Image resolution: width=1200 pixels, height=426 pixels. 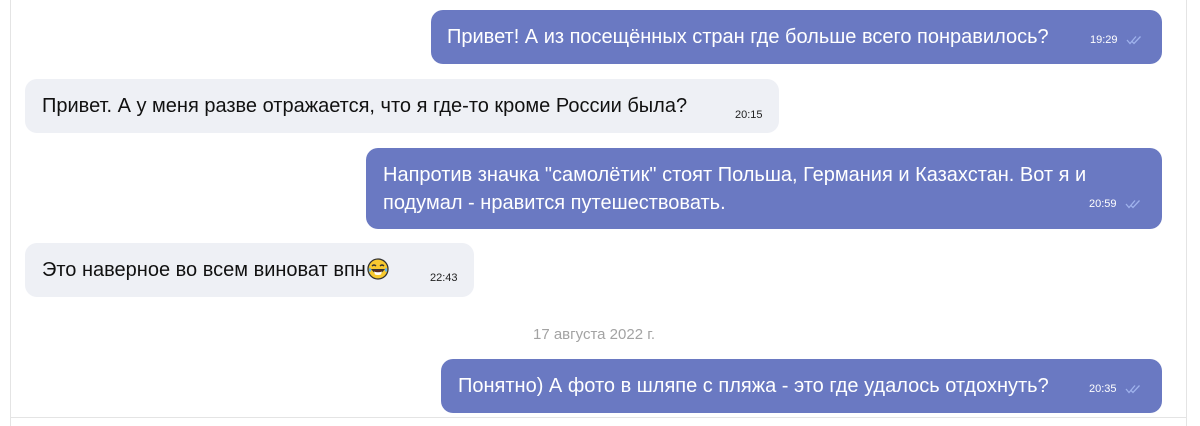 What do you see at coordinates (444, 278) in the screenshot?
I see `message-time: 22:43` at bounding box center [444, 278].